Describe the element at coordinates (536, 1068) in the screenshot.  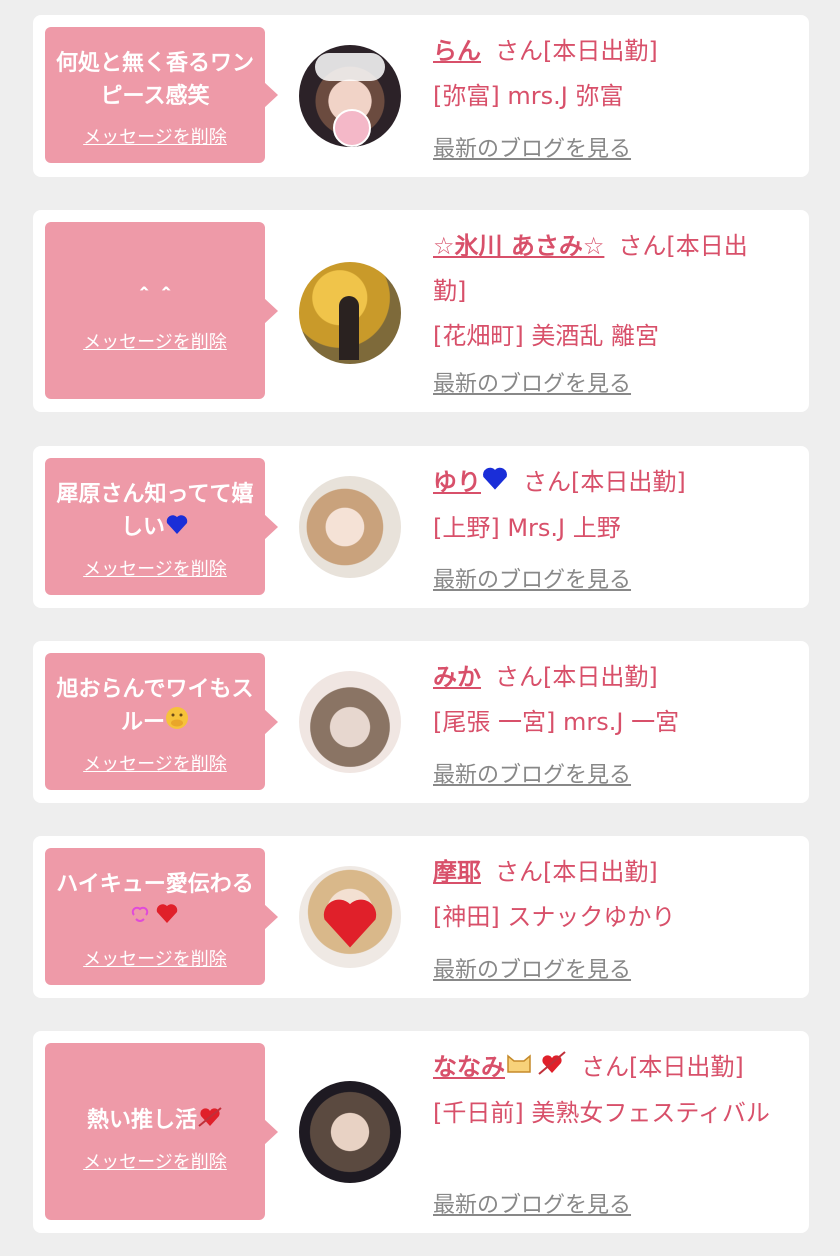
I see `cat-and-heart-arrow-icon` at that location.